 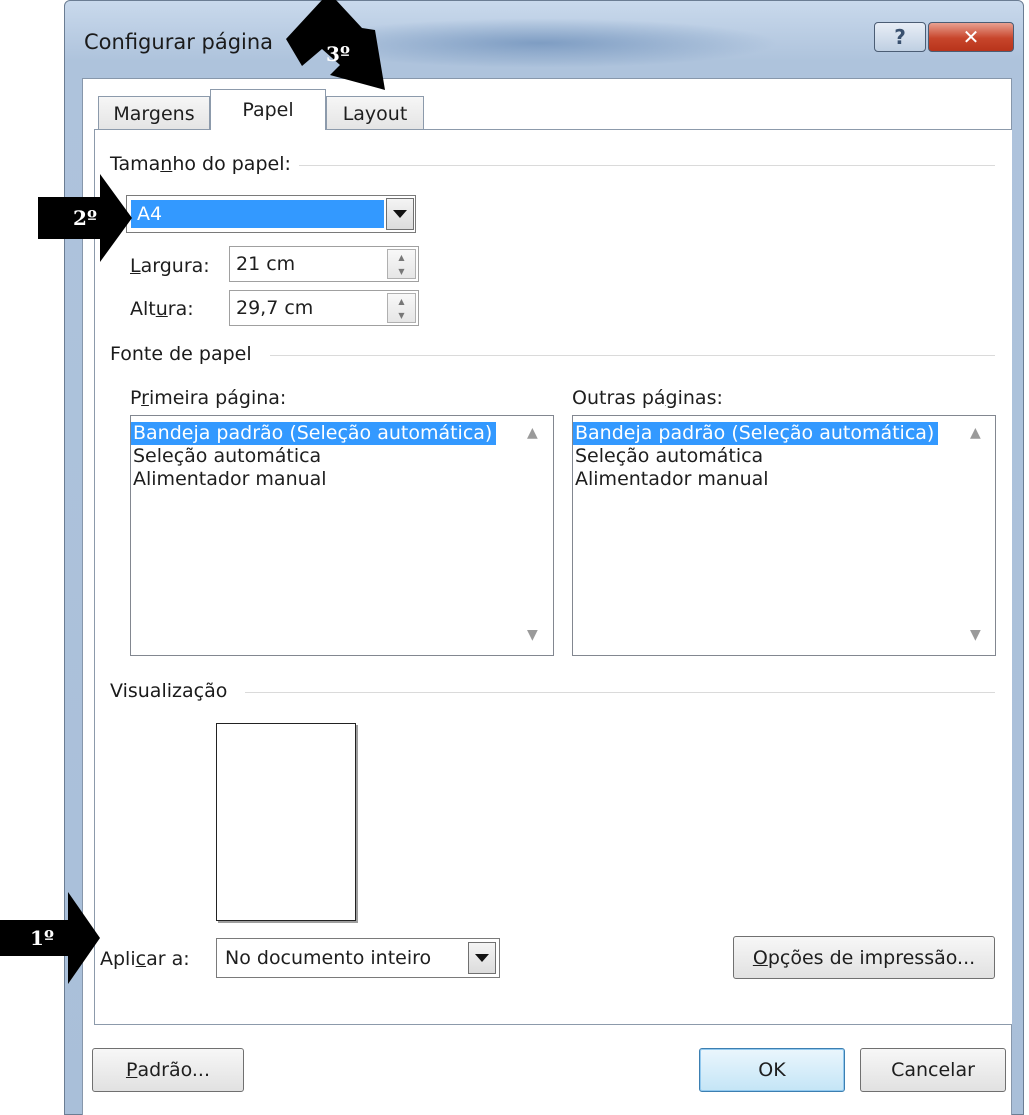 I want to click on tab-papel: Papel, so click(x=268, y=109).